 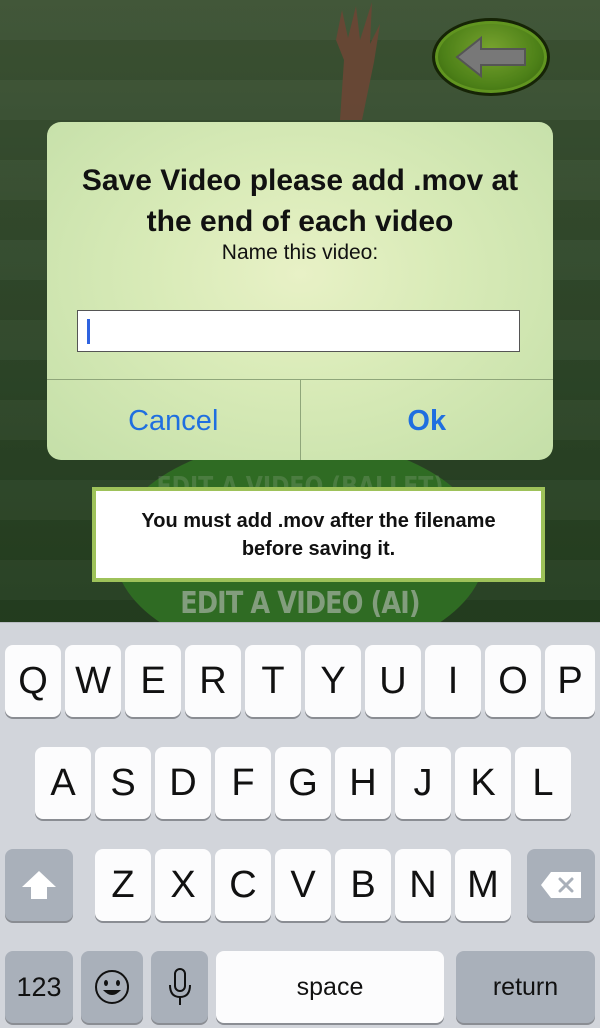 What do you see at coordinates (363, 885) in the screenshot?
I see `key-b: B` at bounding box center [363, 885].